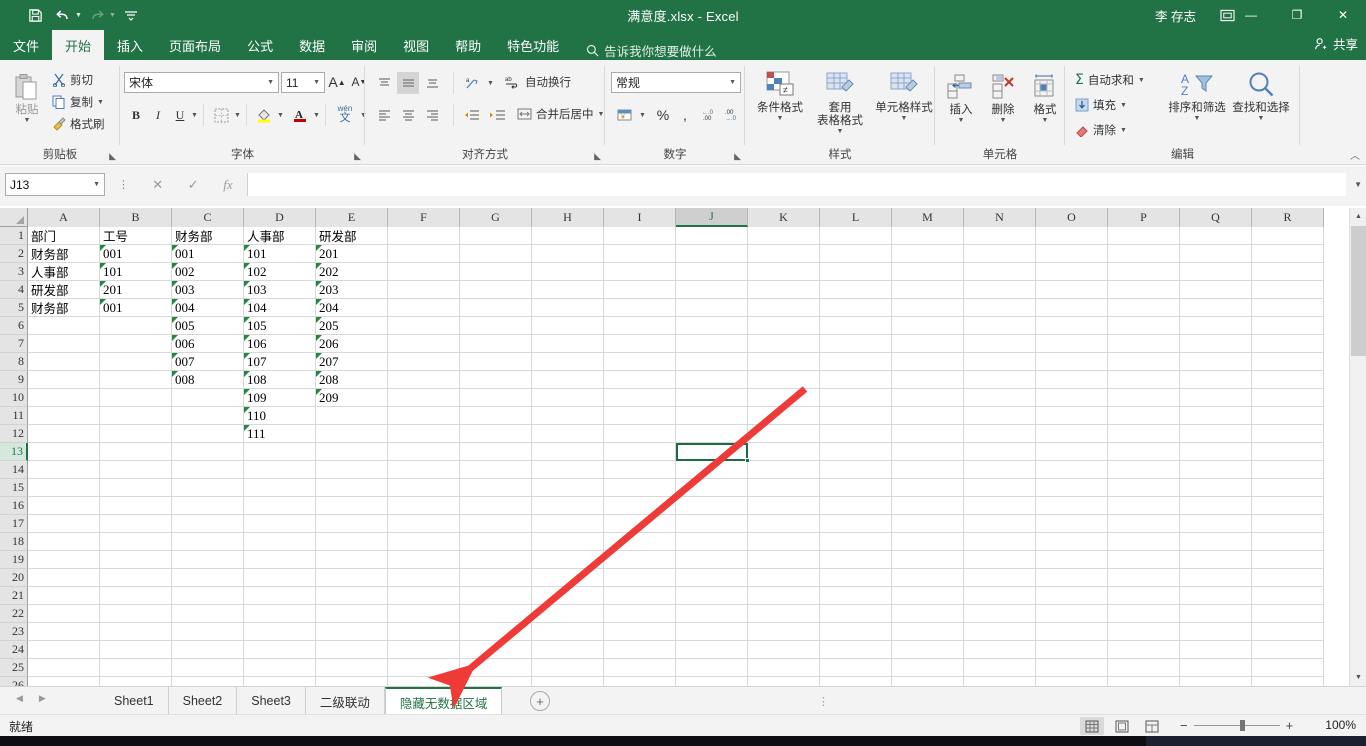  I want to click on formula-input, so click(796, 184).